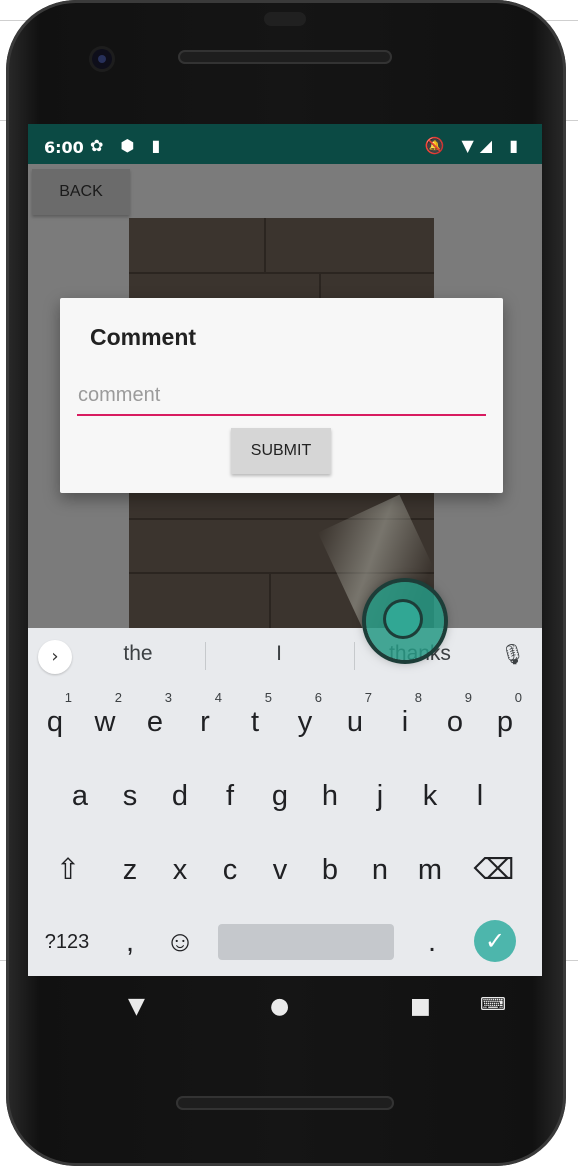  What do you see at coordinates (128, 145) in the screenshot?
I see `status-notification-icons: ✿ ⬢ ▮` at bounding box center [128, 145].